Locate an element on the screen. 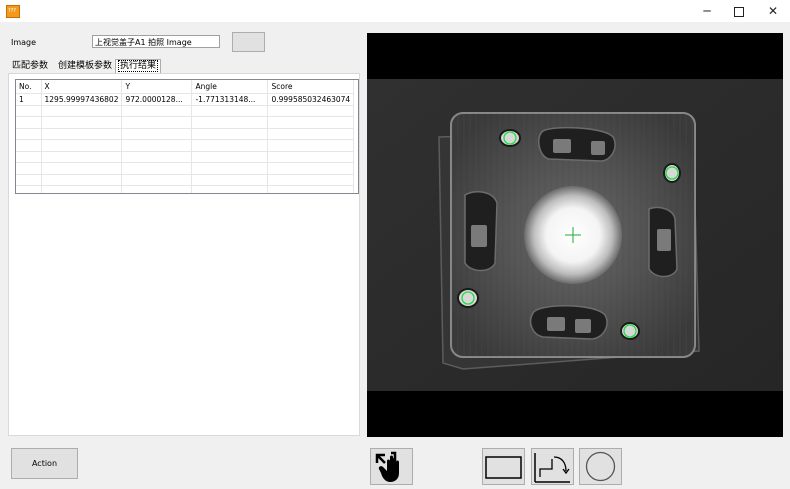 The image size is (790, 489). tab-results: 执行结果 is located at coordinates (138, 66).